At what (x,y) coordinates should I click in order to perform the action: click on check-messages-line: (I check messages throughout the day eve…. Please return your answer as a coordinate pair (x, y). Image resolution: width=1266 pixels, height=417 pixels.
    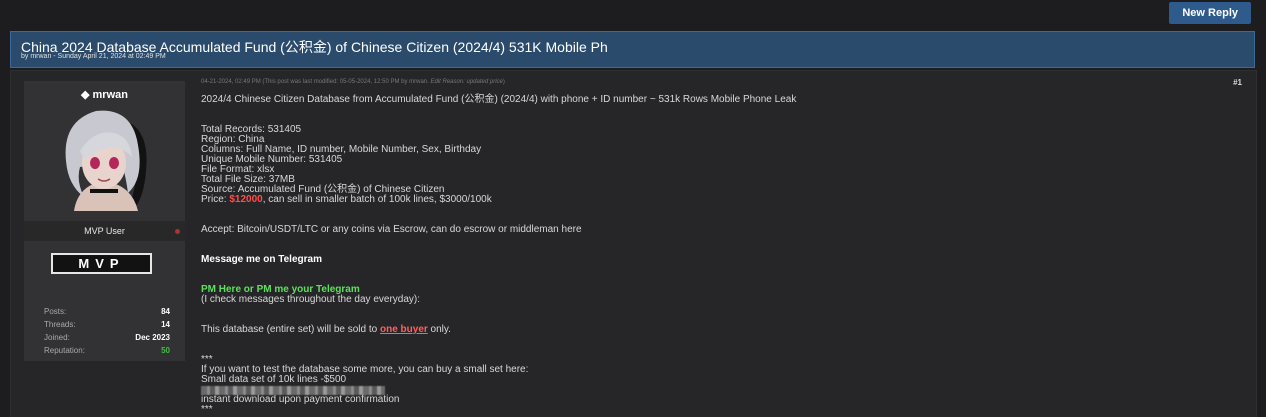
    Looking at the image, I should click on (311, 299).